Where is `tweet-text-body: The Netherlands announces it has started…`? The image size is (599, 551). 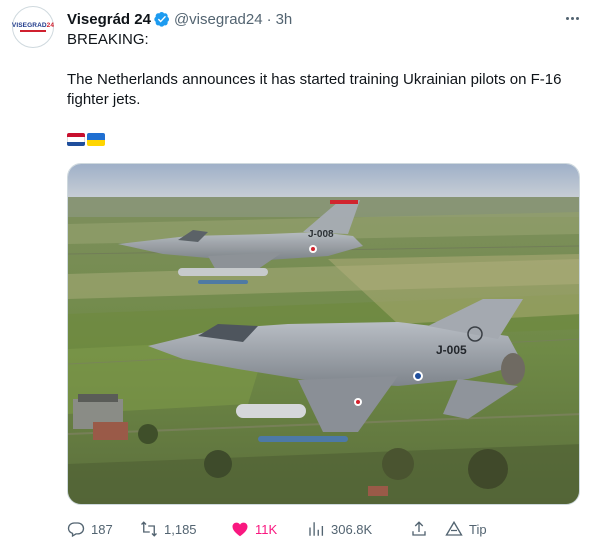
tweet-text-body: The Netherlands announces it has started… is located at coordinates (314, 89).